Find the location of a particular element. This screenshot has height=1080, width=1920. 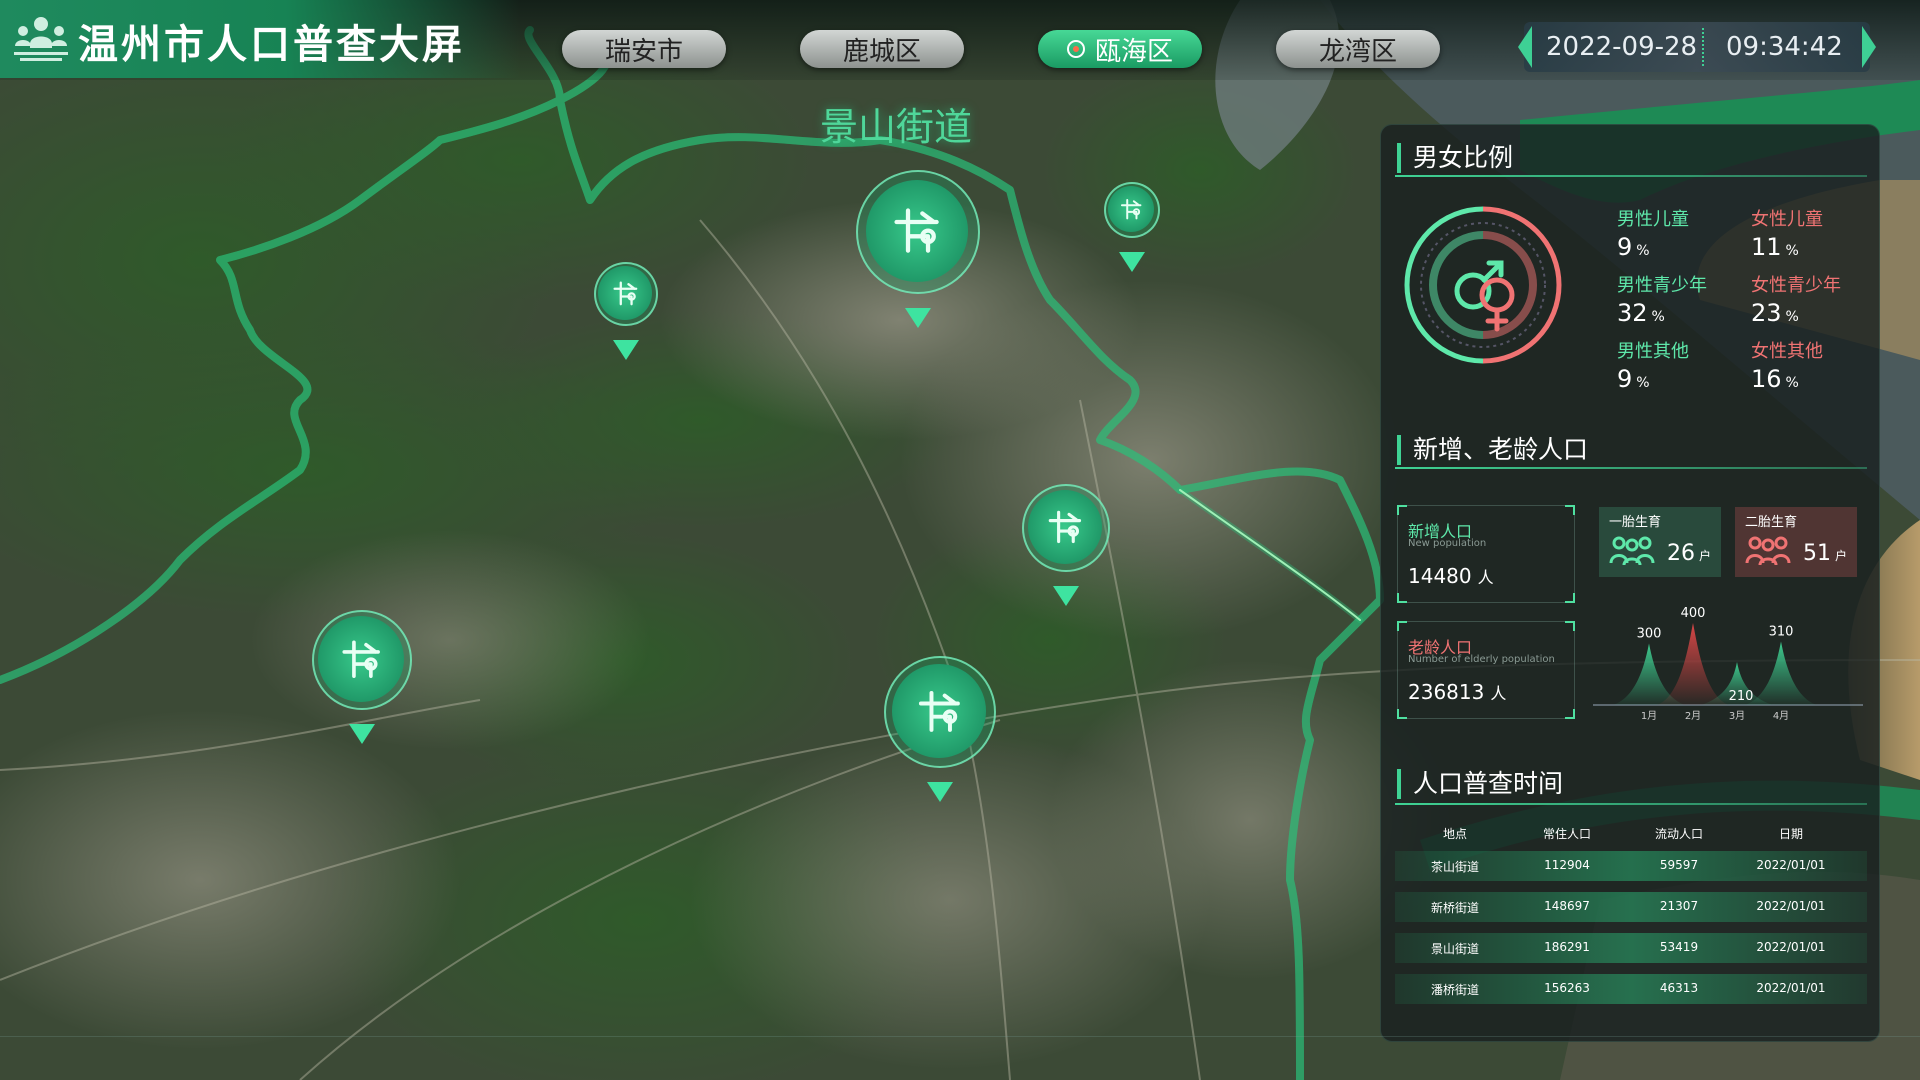

ratio-label: 女性青少年 is located at coordinates (1796, 285).